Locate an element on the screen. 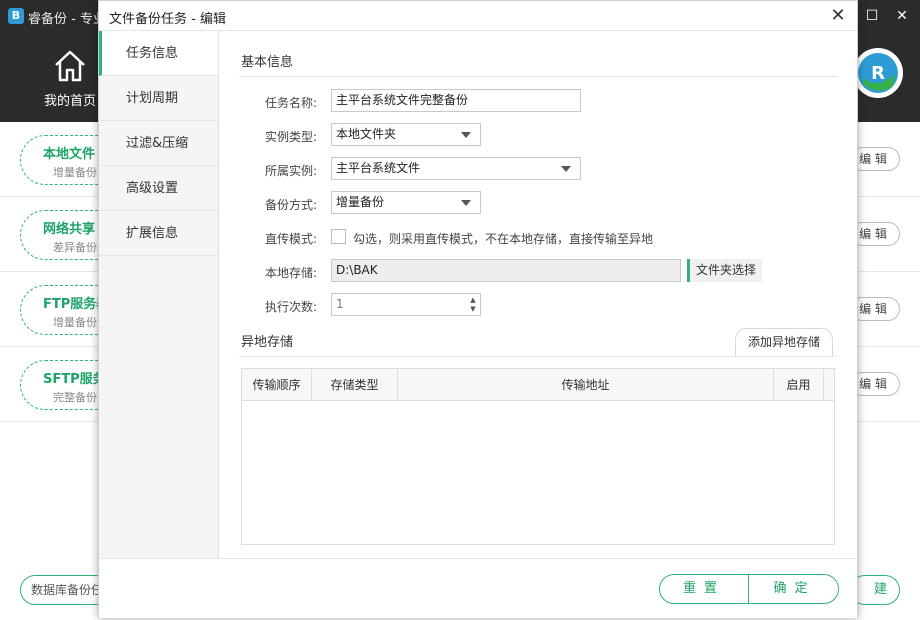  task-mode: 完整备份 is located at coordinates (75, 397).